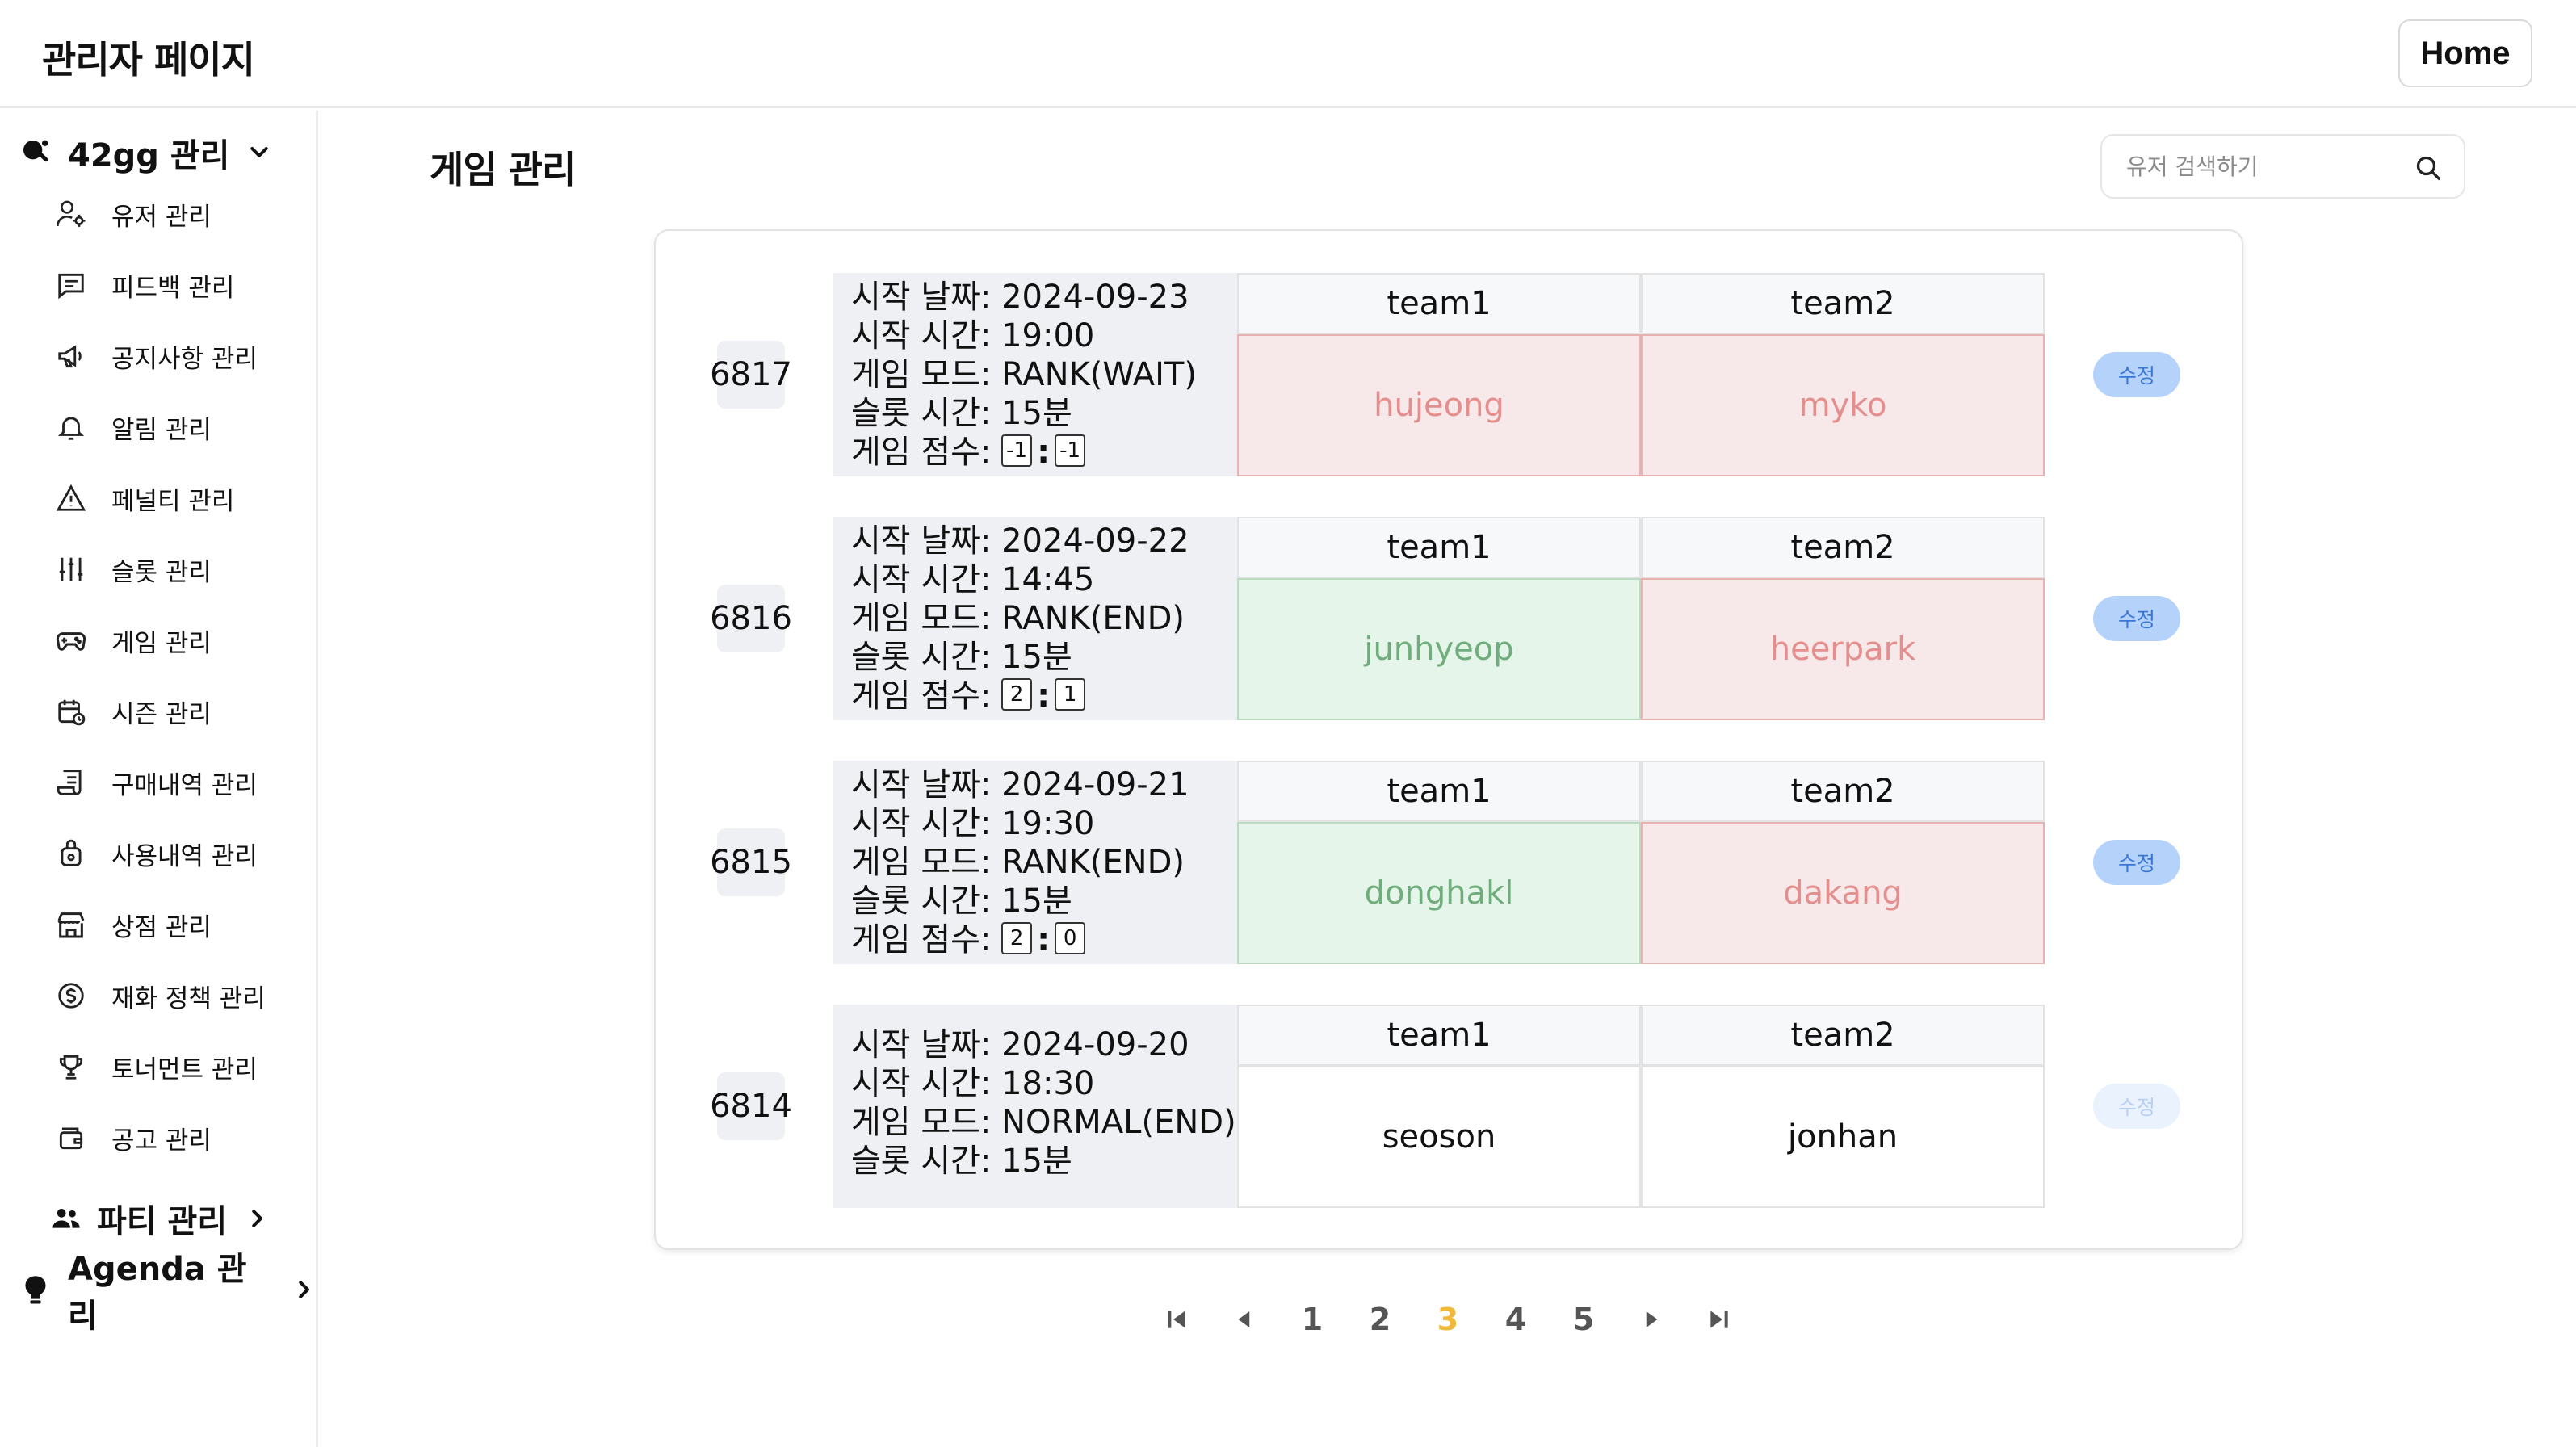 This screenshot has height=1447, width=2576. I want to click on team2-player: myko, so click(1843, 405).